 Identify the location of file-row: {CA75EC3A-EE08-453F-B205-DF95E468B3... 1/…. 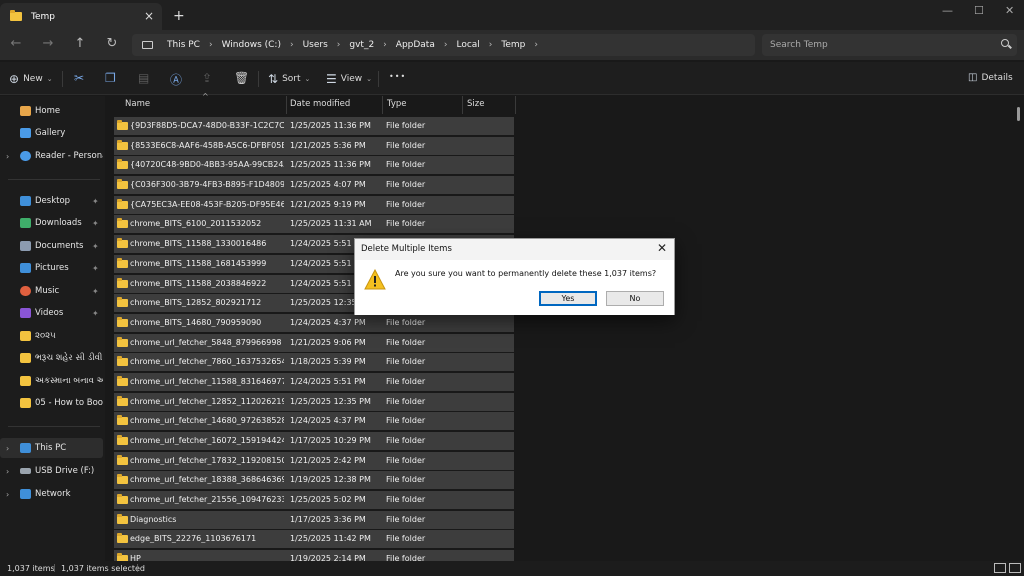
(314, 204).